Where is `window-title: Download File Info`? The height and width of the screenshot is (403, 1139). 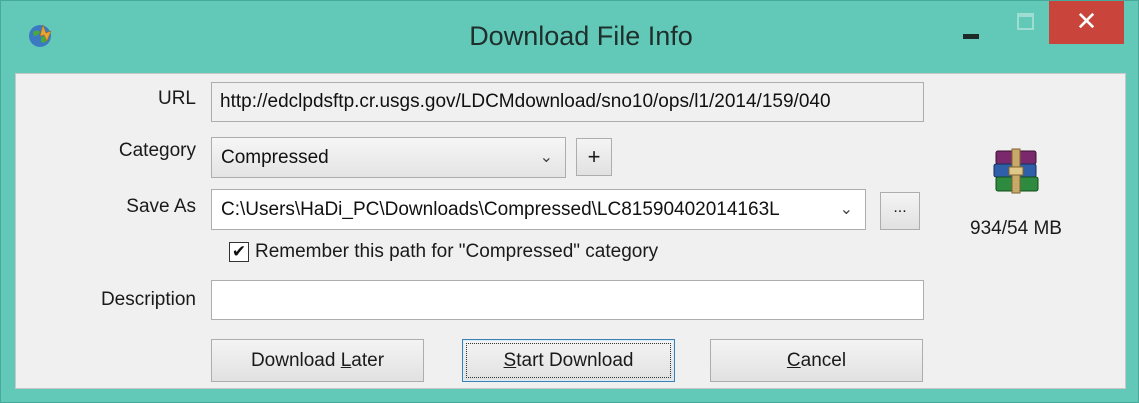
window-title: Download File Info is located at coordinates (581, 36).